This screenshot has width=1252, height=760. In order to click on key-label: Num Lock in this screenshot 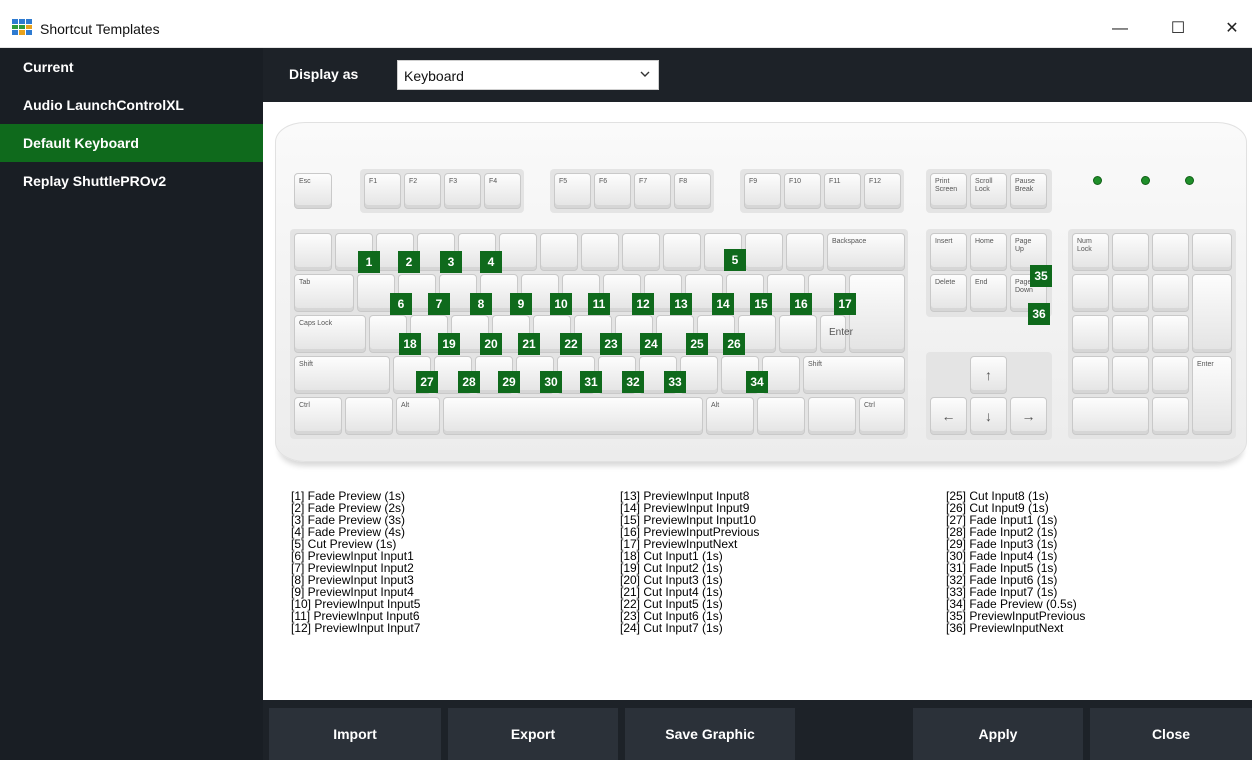, I will do `click(1084, 245)`.